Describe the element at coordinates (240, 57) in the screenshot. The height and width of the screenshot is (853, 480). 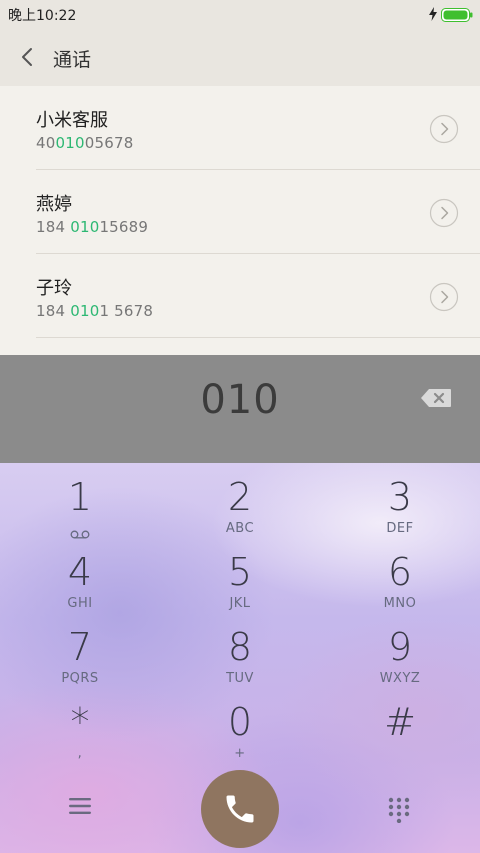
I see `header: 通话` at that location.